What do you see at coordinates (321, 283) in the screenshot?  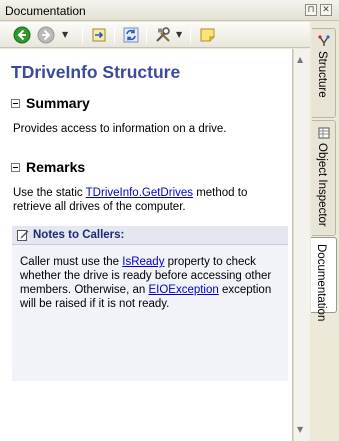 I see `tab-documentation-label: Documentation` at bounding box center [321, 283].